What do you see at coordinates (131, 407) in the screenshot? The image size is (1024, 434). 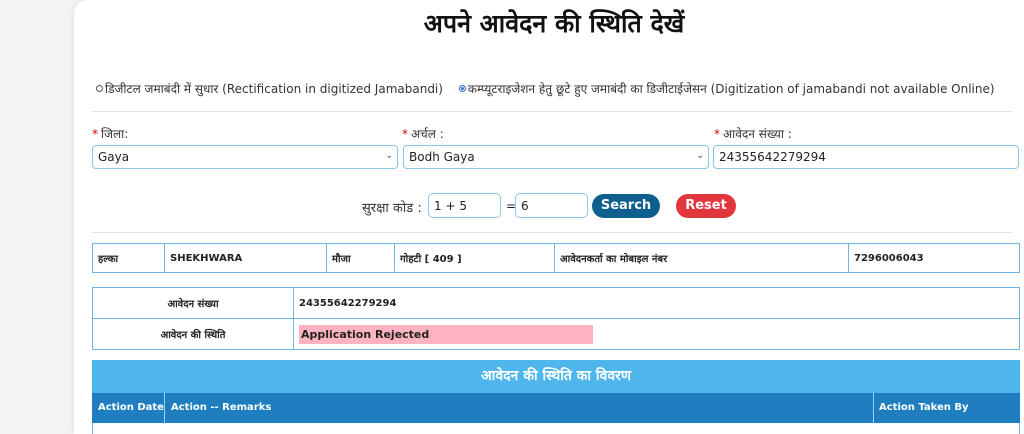 I see `column-action-date: Action Date` at bounding box center [131, 407].